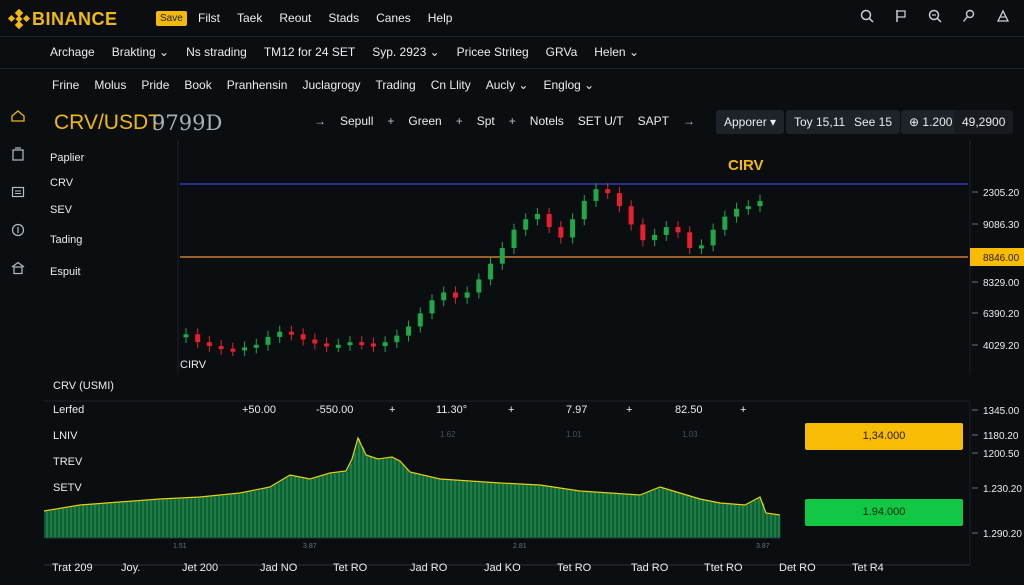  I want to click on zoom-icon, so click(935, 18).